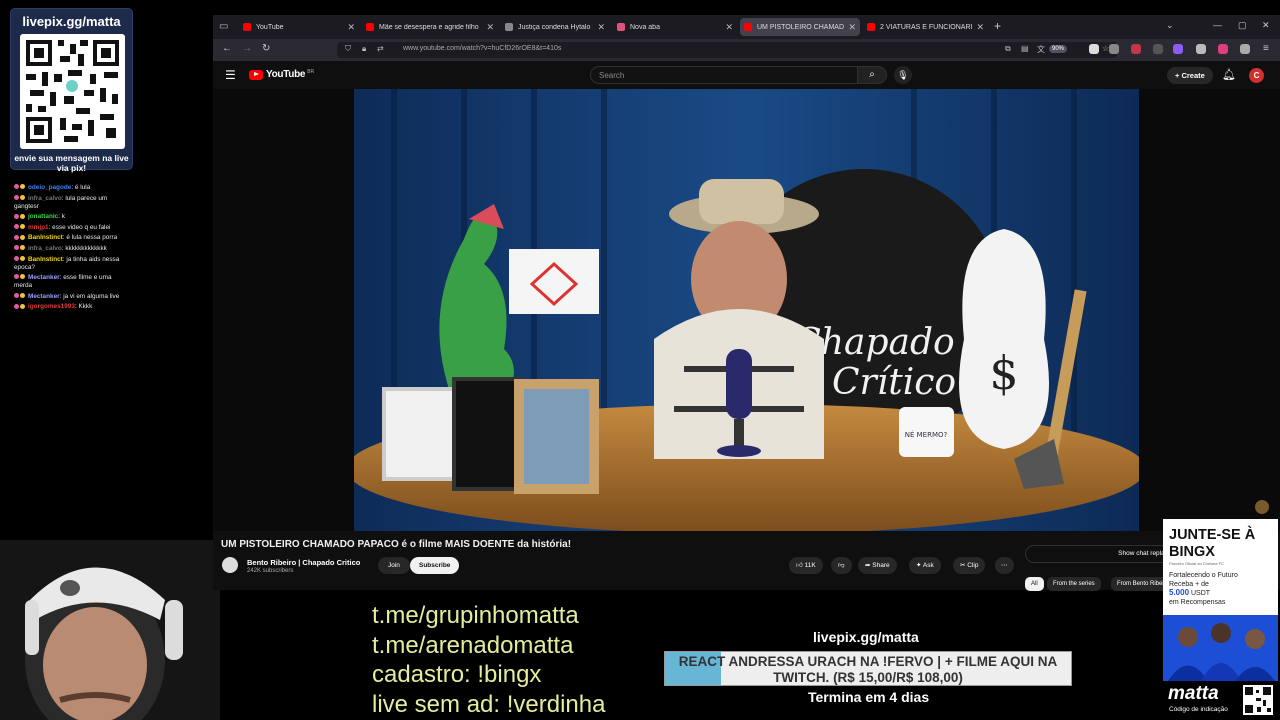 The height and width of the screenshot is (720, 1280). I want to click on zoom-level: 90%, so click(1057, 49).